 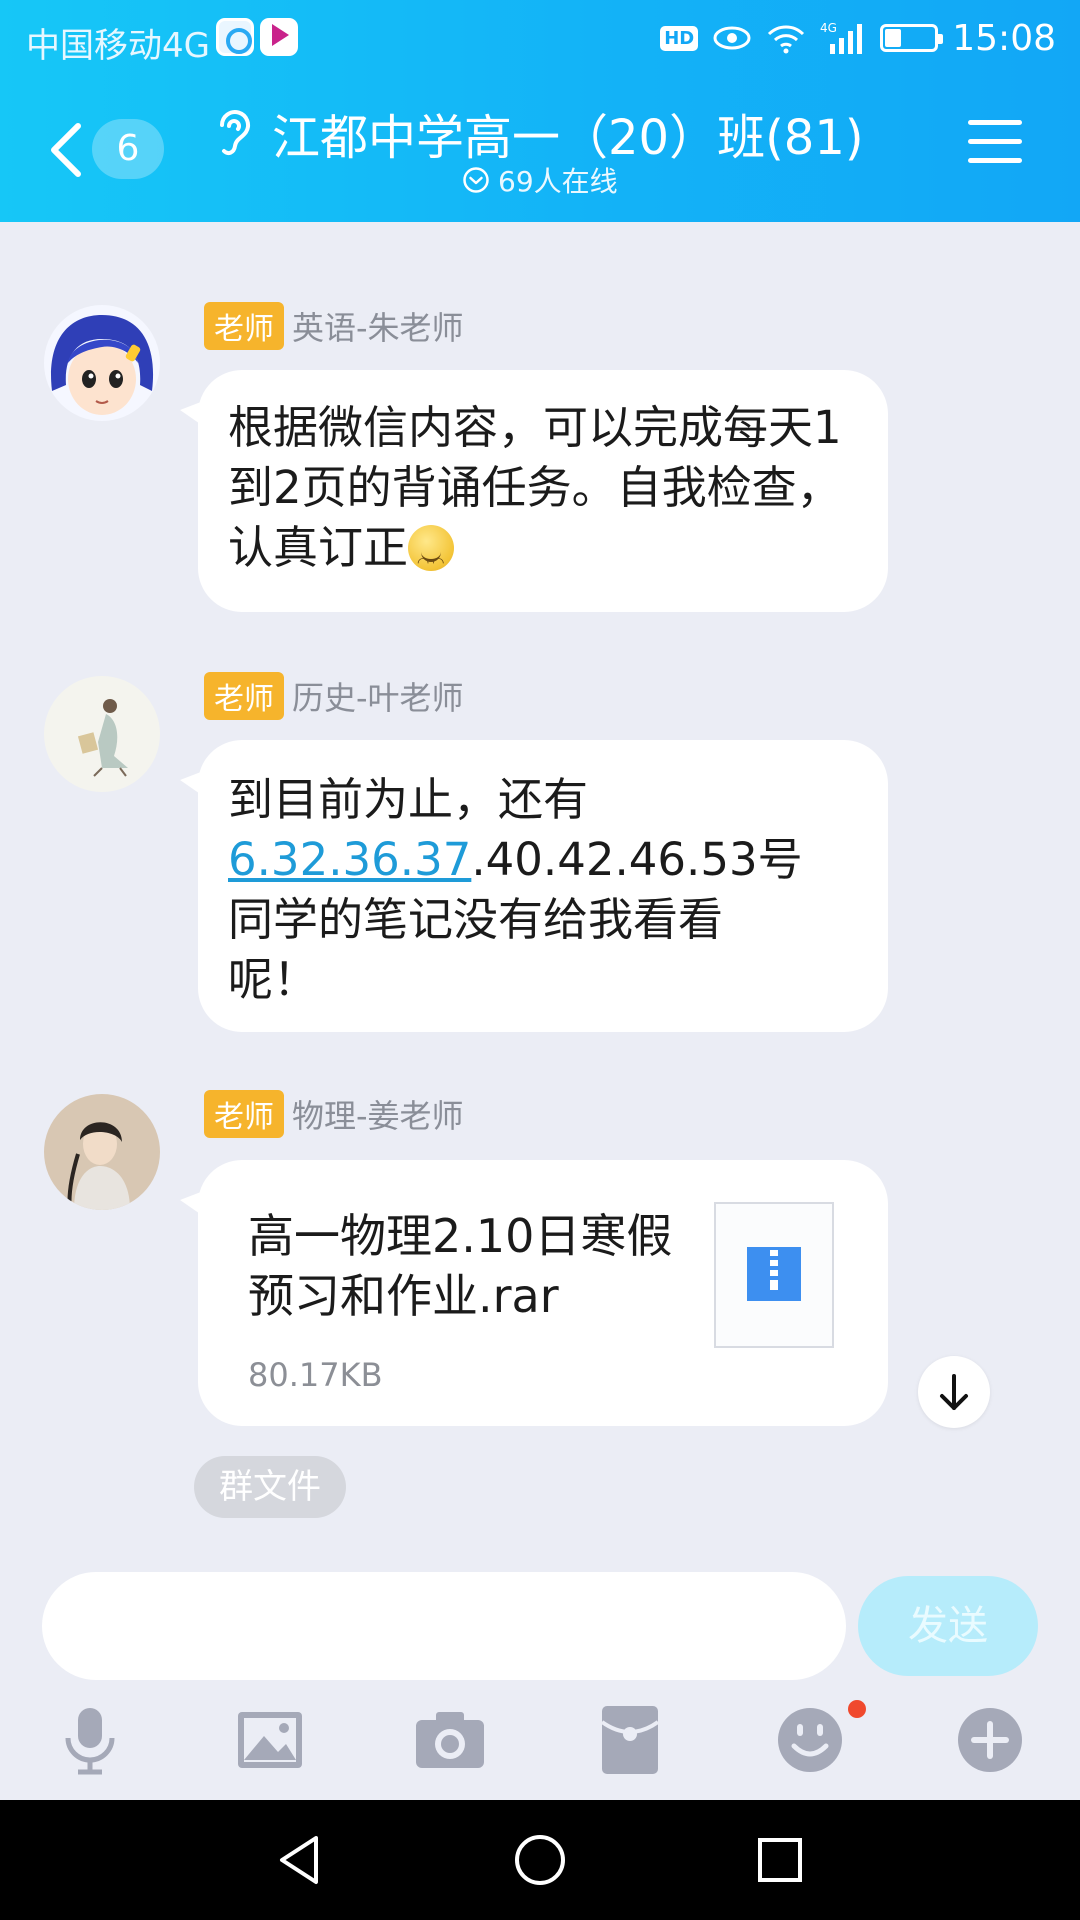 What do you see at coordinates (540, 38) in the screenshot?
I see `status-bar: 中国移动4G HD 4G 15:08` at bounding box center [540, 38].